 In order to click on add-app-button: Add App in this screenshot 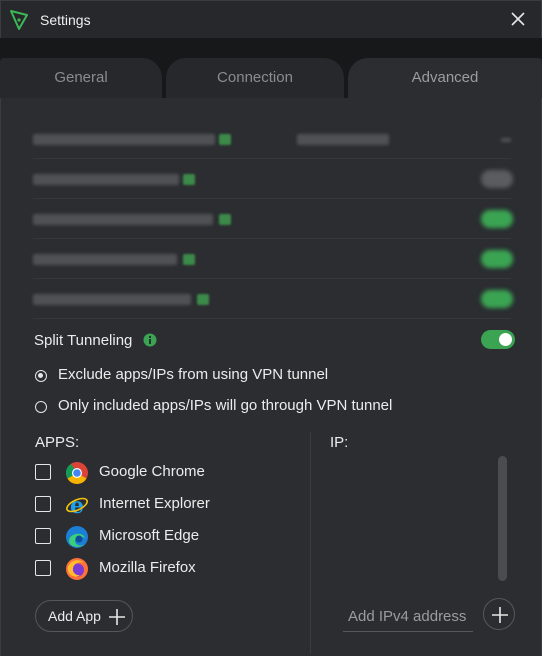, I will do `click(84, 616)`.